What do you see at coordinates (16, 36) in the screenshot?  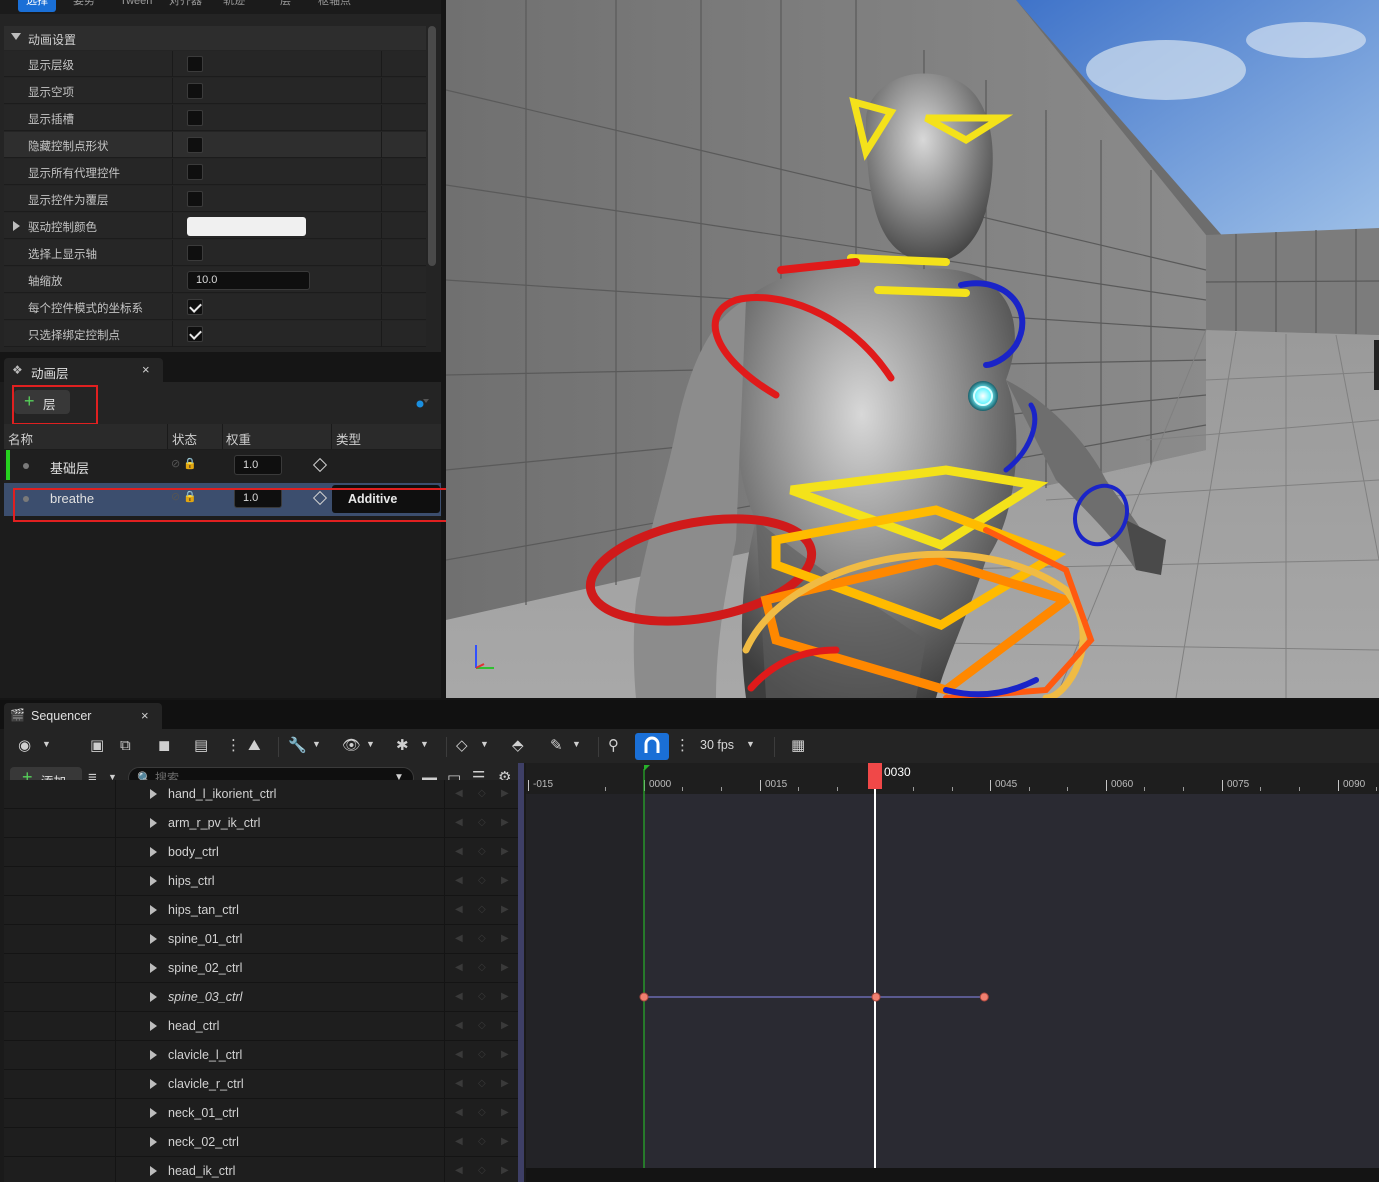 I see `collapse-arrow-icon` at bounding box center [16, 36].